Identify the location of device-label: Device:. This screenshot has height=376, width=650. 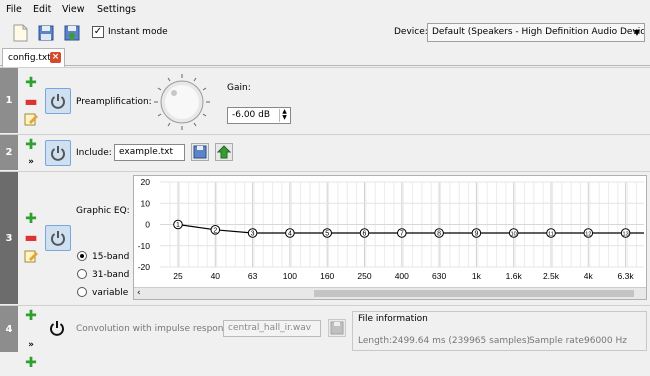
(411, 32).